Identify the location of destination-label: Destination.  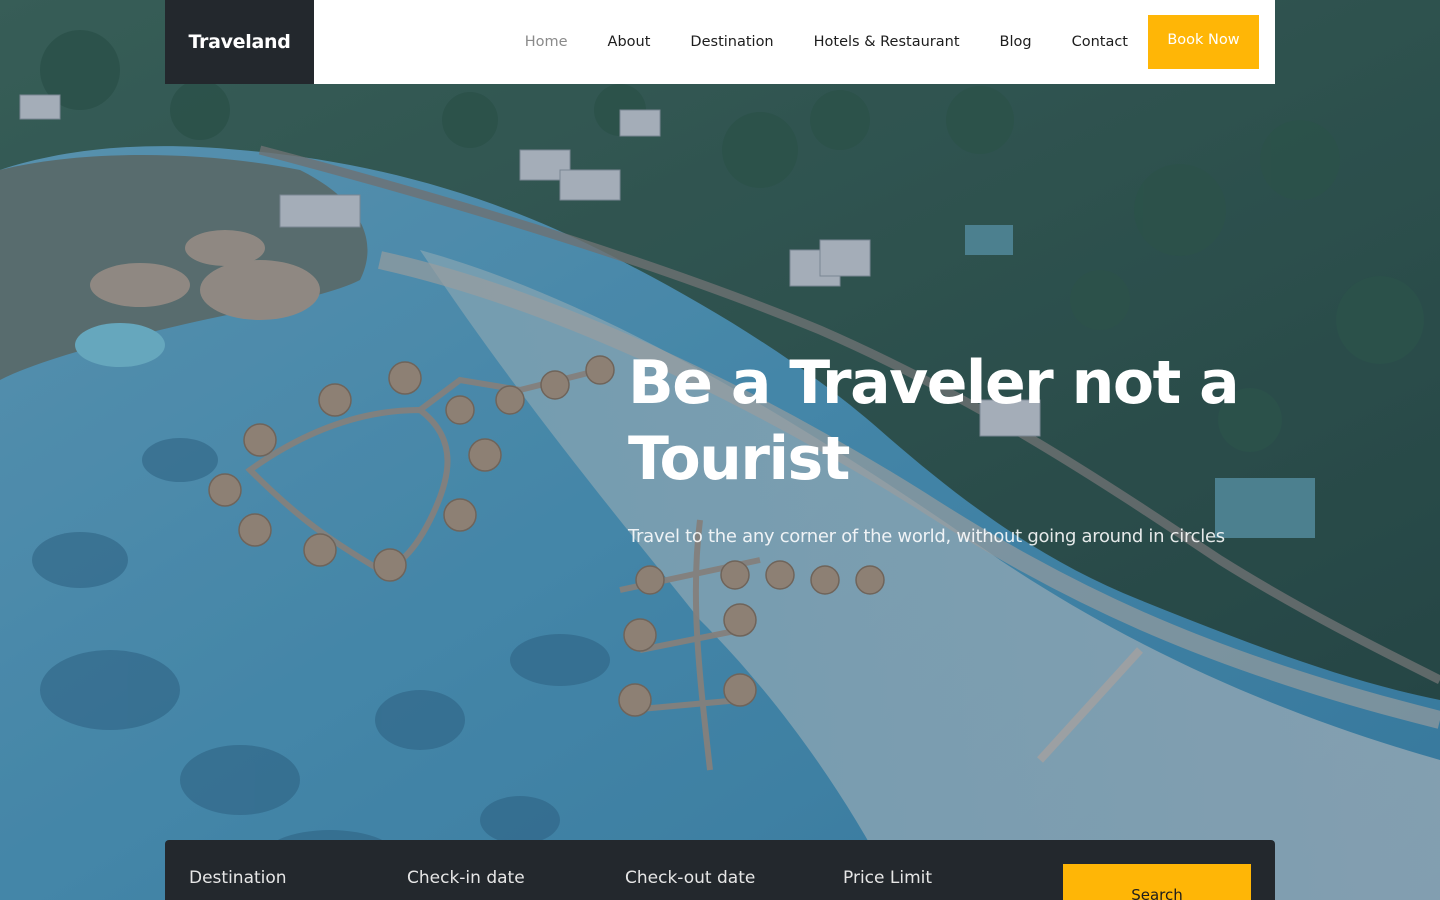
(238, 878).